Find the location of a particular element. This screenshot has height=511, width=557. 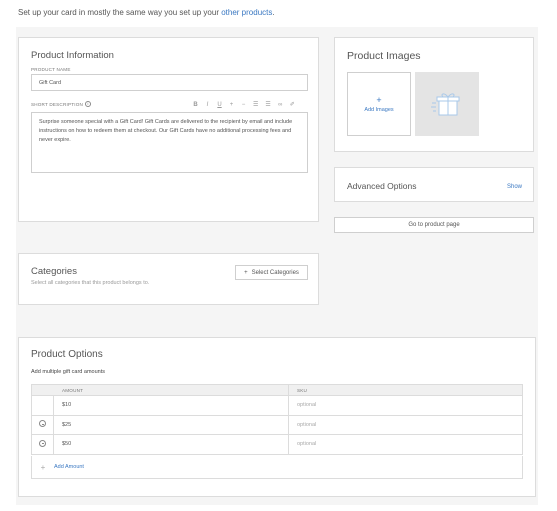

go-to-product-page-label: Go to product page is located at coordinates (434, 225).